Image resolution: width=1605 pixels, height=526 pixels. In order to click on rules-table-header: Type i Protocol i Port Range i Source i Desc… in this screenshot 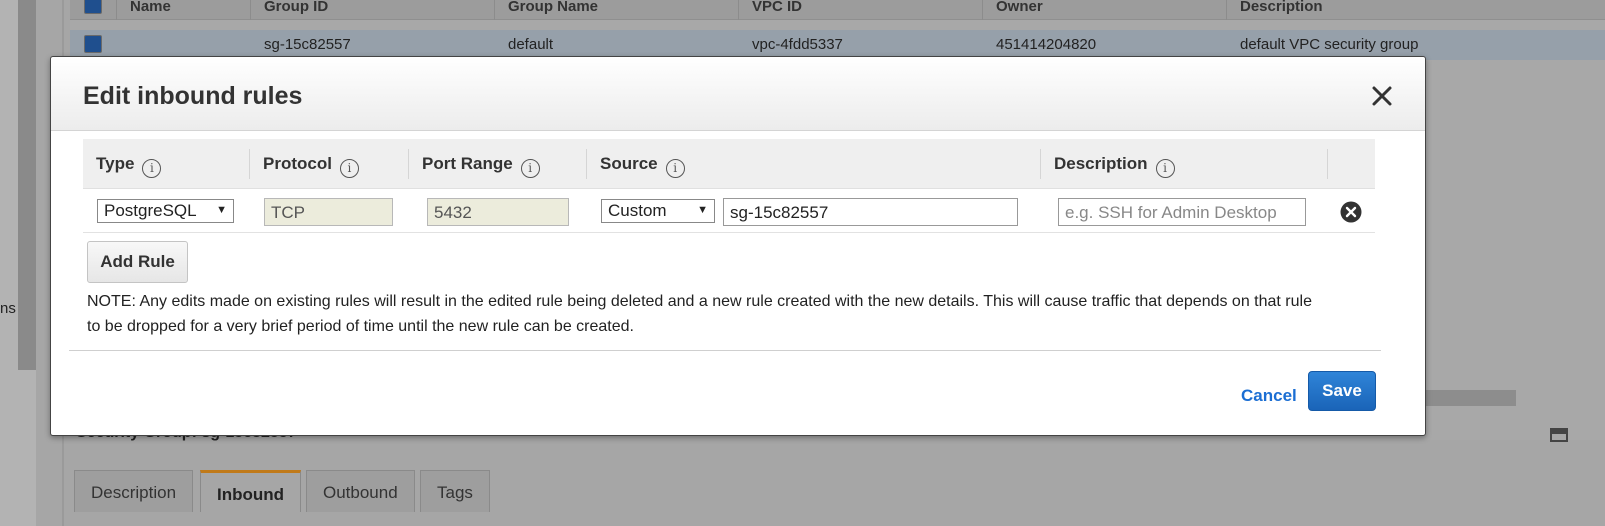, I will do `click(729, 164)`.